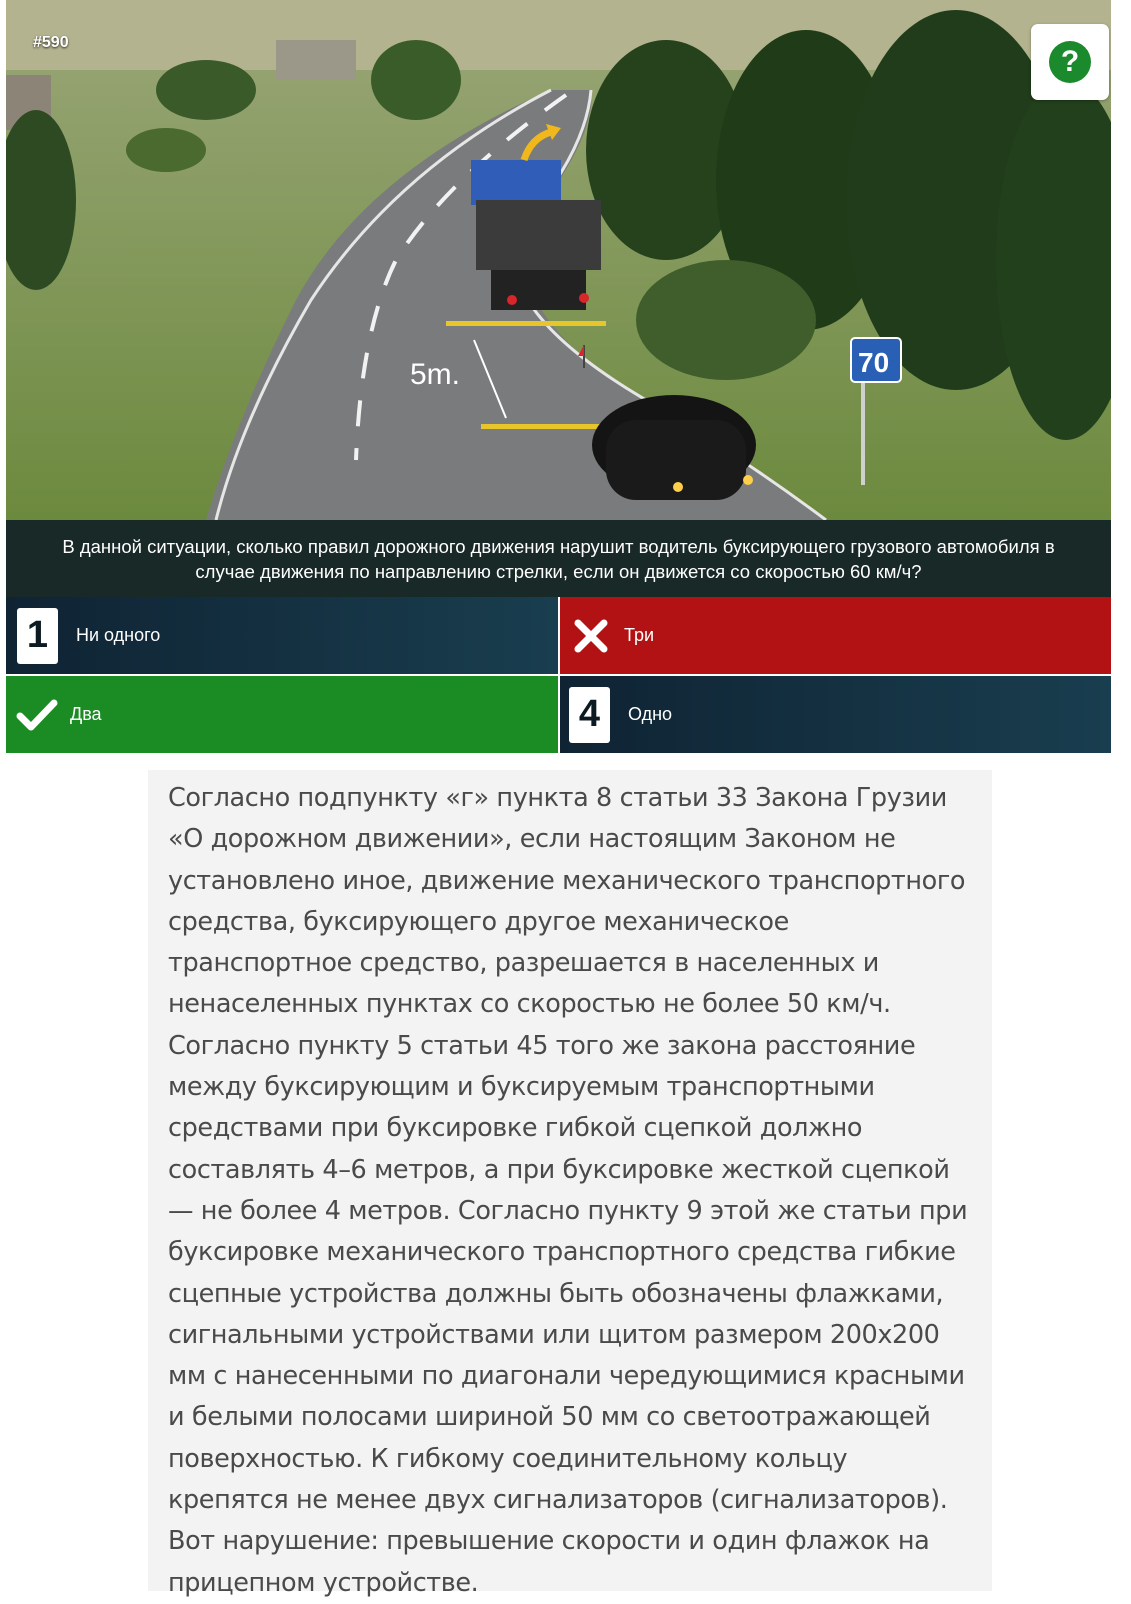 This screenshot has width=1131, height=1604. I want to click on help-symbol: ?, so click(1070, 61).